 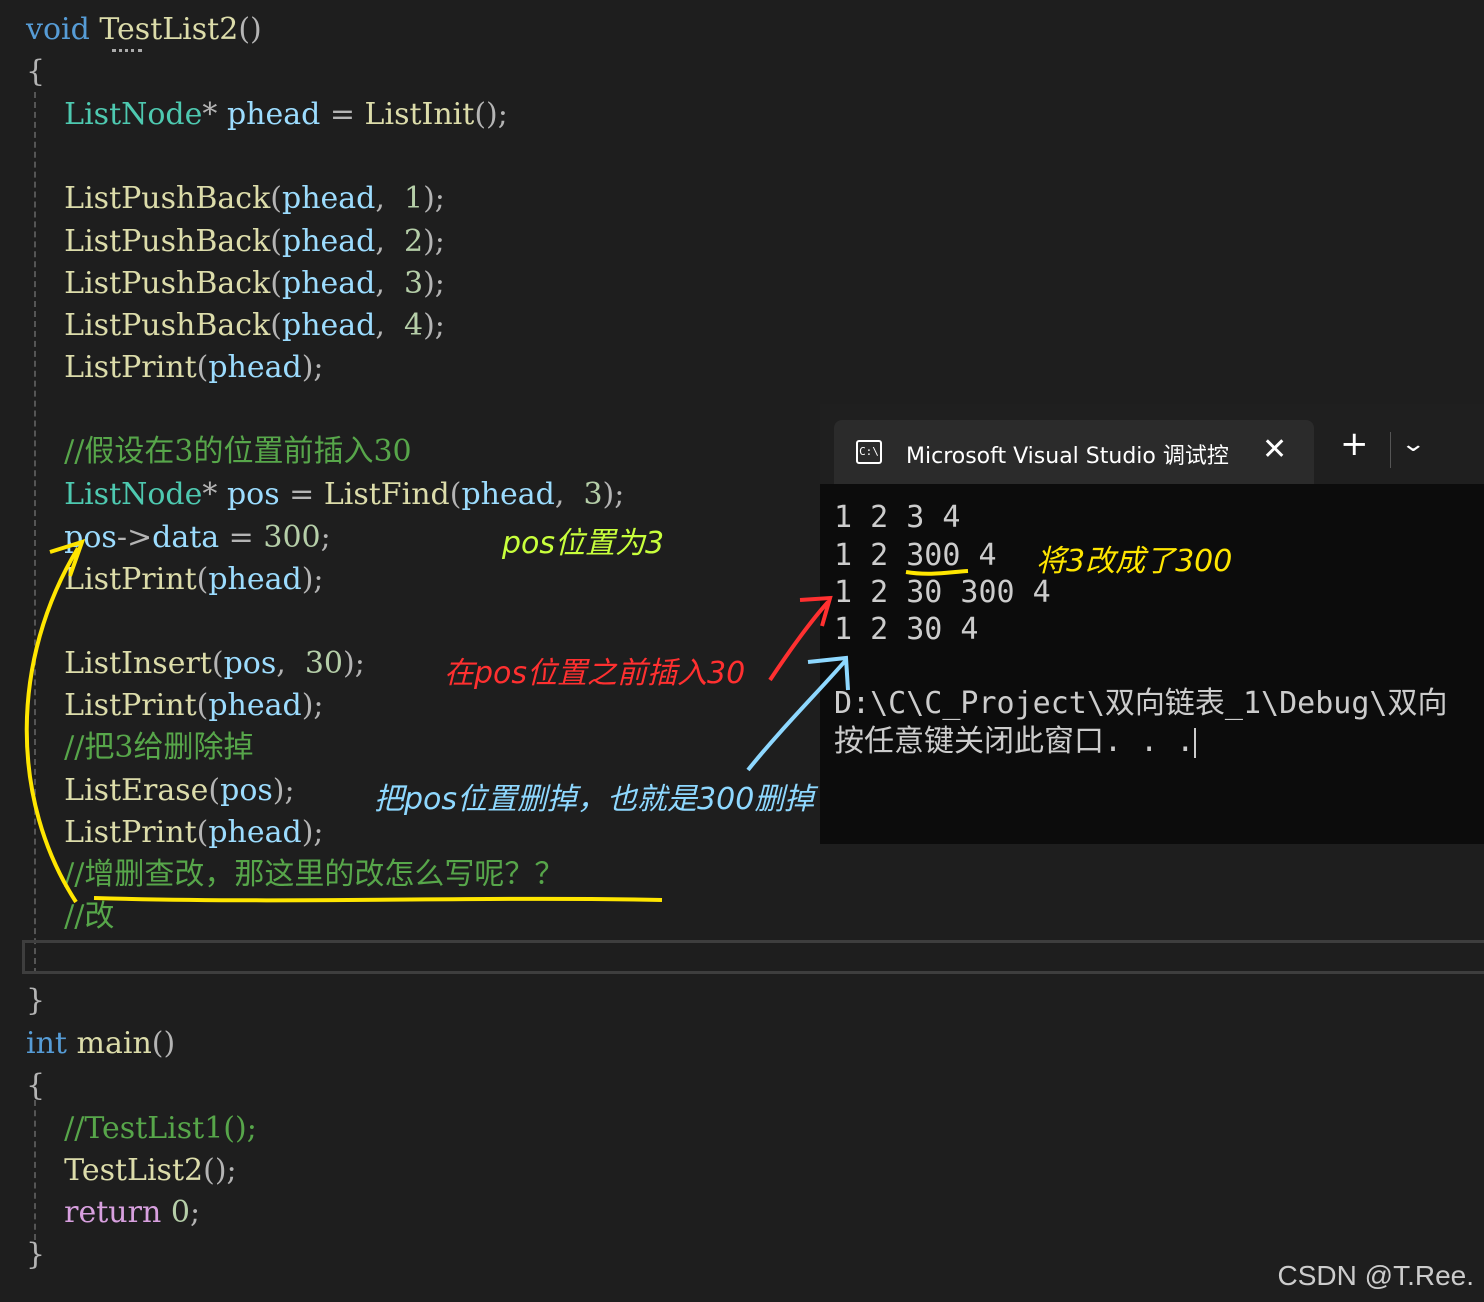 What do you see at coordinates (797, 715) in the screenshot?
I see `blue-arrow-line` at bounding box center [797, 715].